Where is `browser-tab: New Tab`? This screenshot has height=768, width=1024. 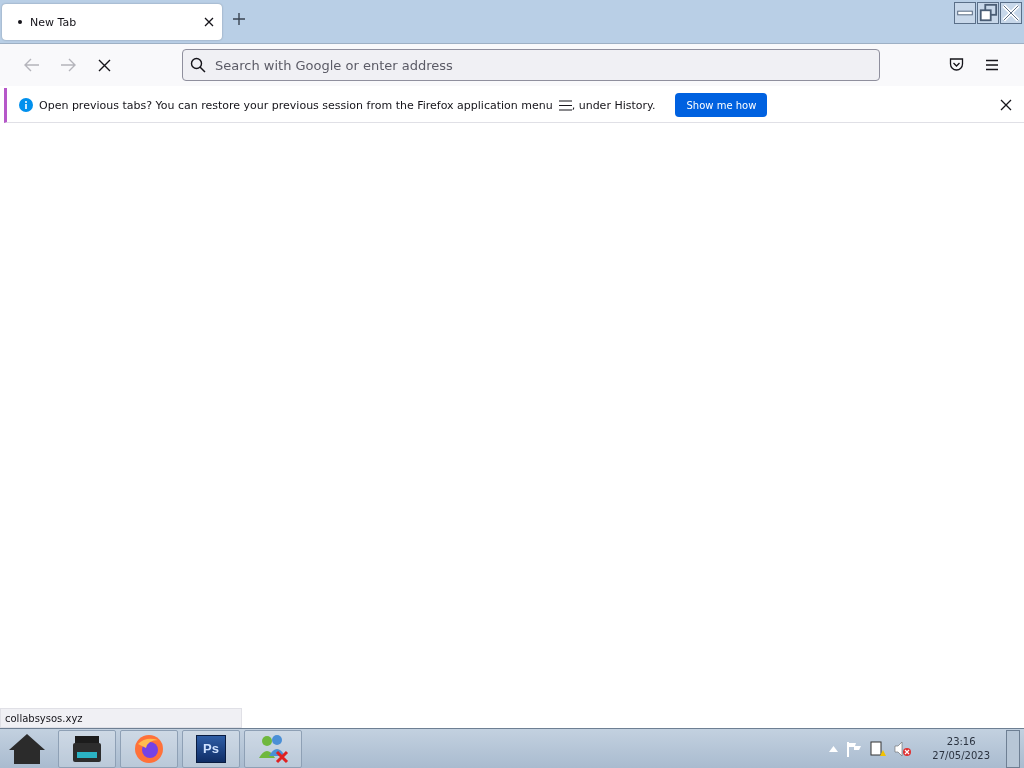 browser-tab: New Tab is located at coordinates (112, 22).